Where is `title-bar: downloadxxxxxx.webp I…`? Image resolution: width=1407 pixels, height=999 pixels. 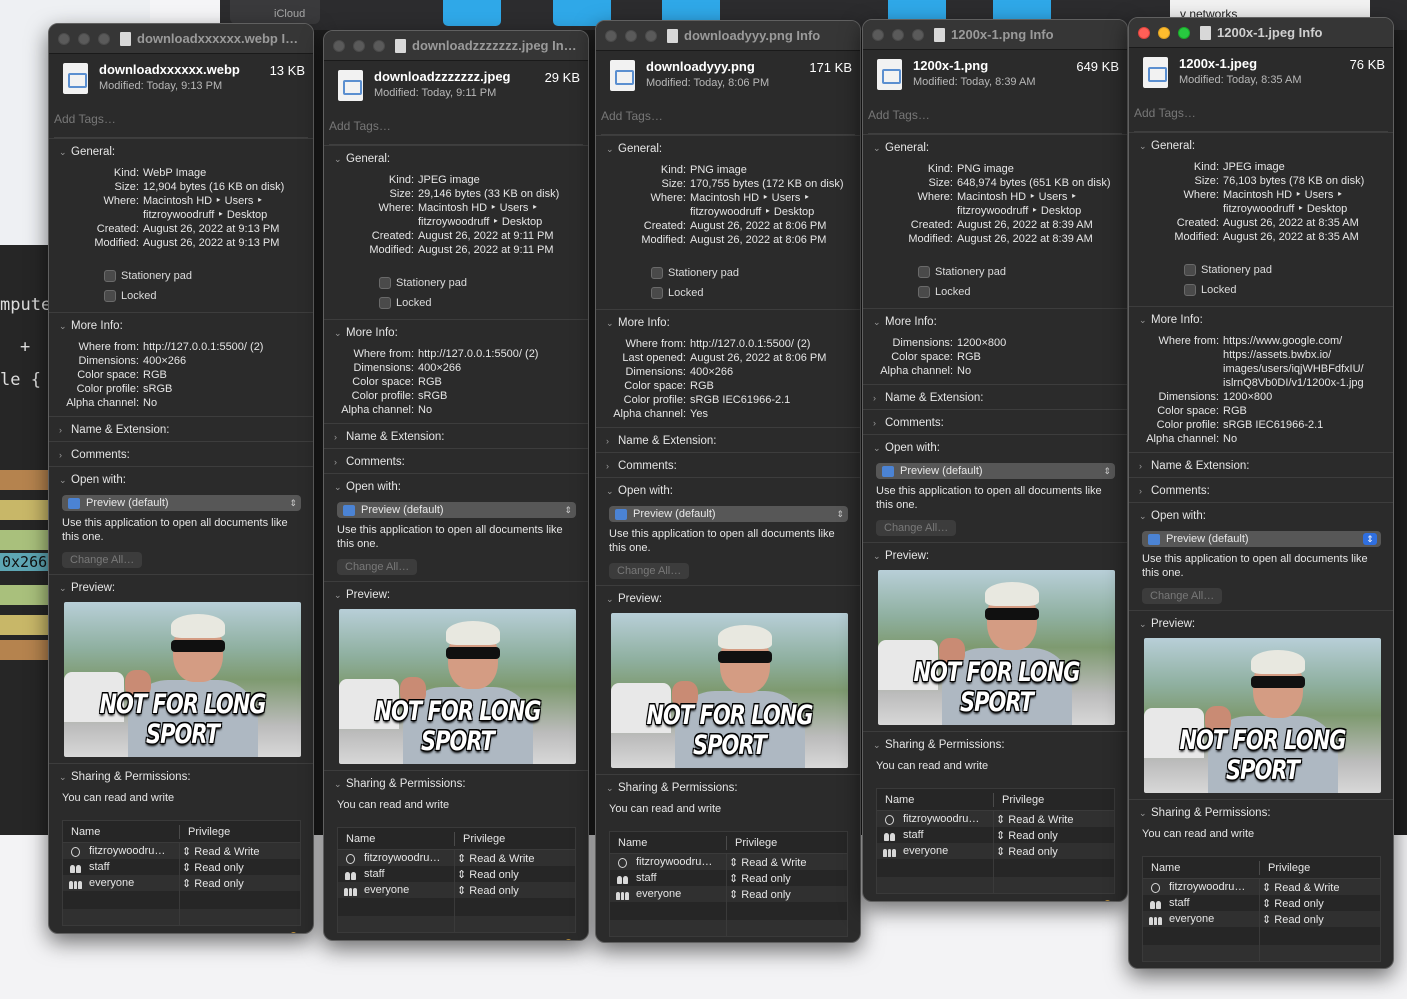 title-bar: downloadxxxxxx.webp I… is located at coordinates (181, 39).